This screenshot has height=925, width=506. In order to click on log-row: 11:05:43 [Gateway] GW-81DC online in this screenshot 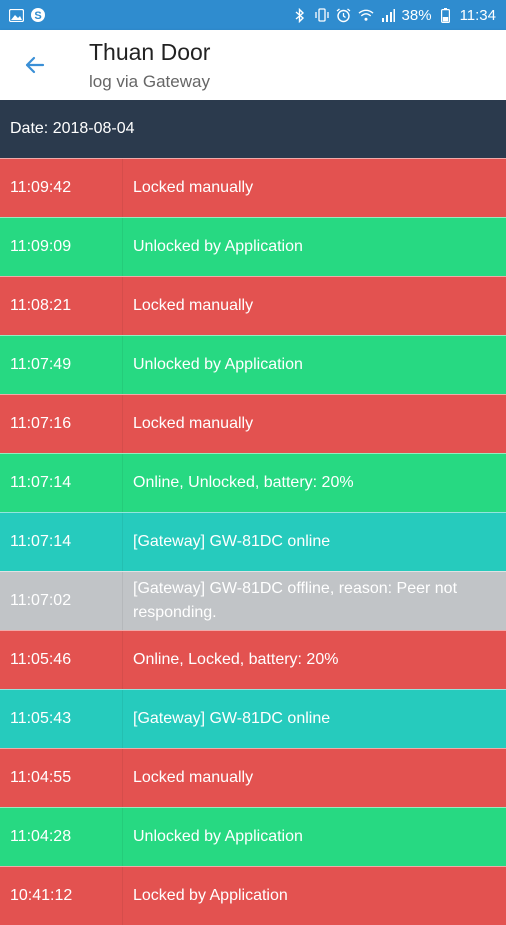, I will do `click(253, 718)`.